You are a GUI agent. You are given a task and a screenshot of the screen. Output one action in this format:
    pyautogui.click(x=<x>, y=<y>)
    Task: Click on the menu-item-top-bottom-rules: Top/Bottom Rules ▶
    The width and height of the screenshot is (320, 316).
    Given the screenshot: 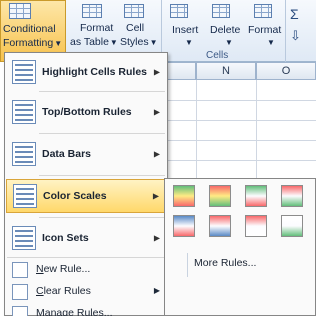 What is the action you would take?
    pyautogui.click(x=86, y=112)
    